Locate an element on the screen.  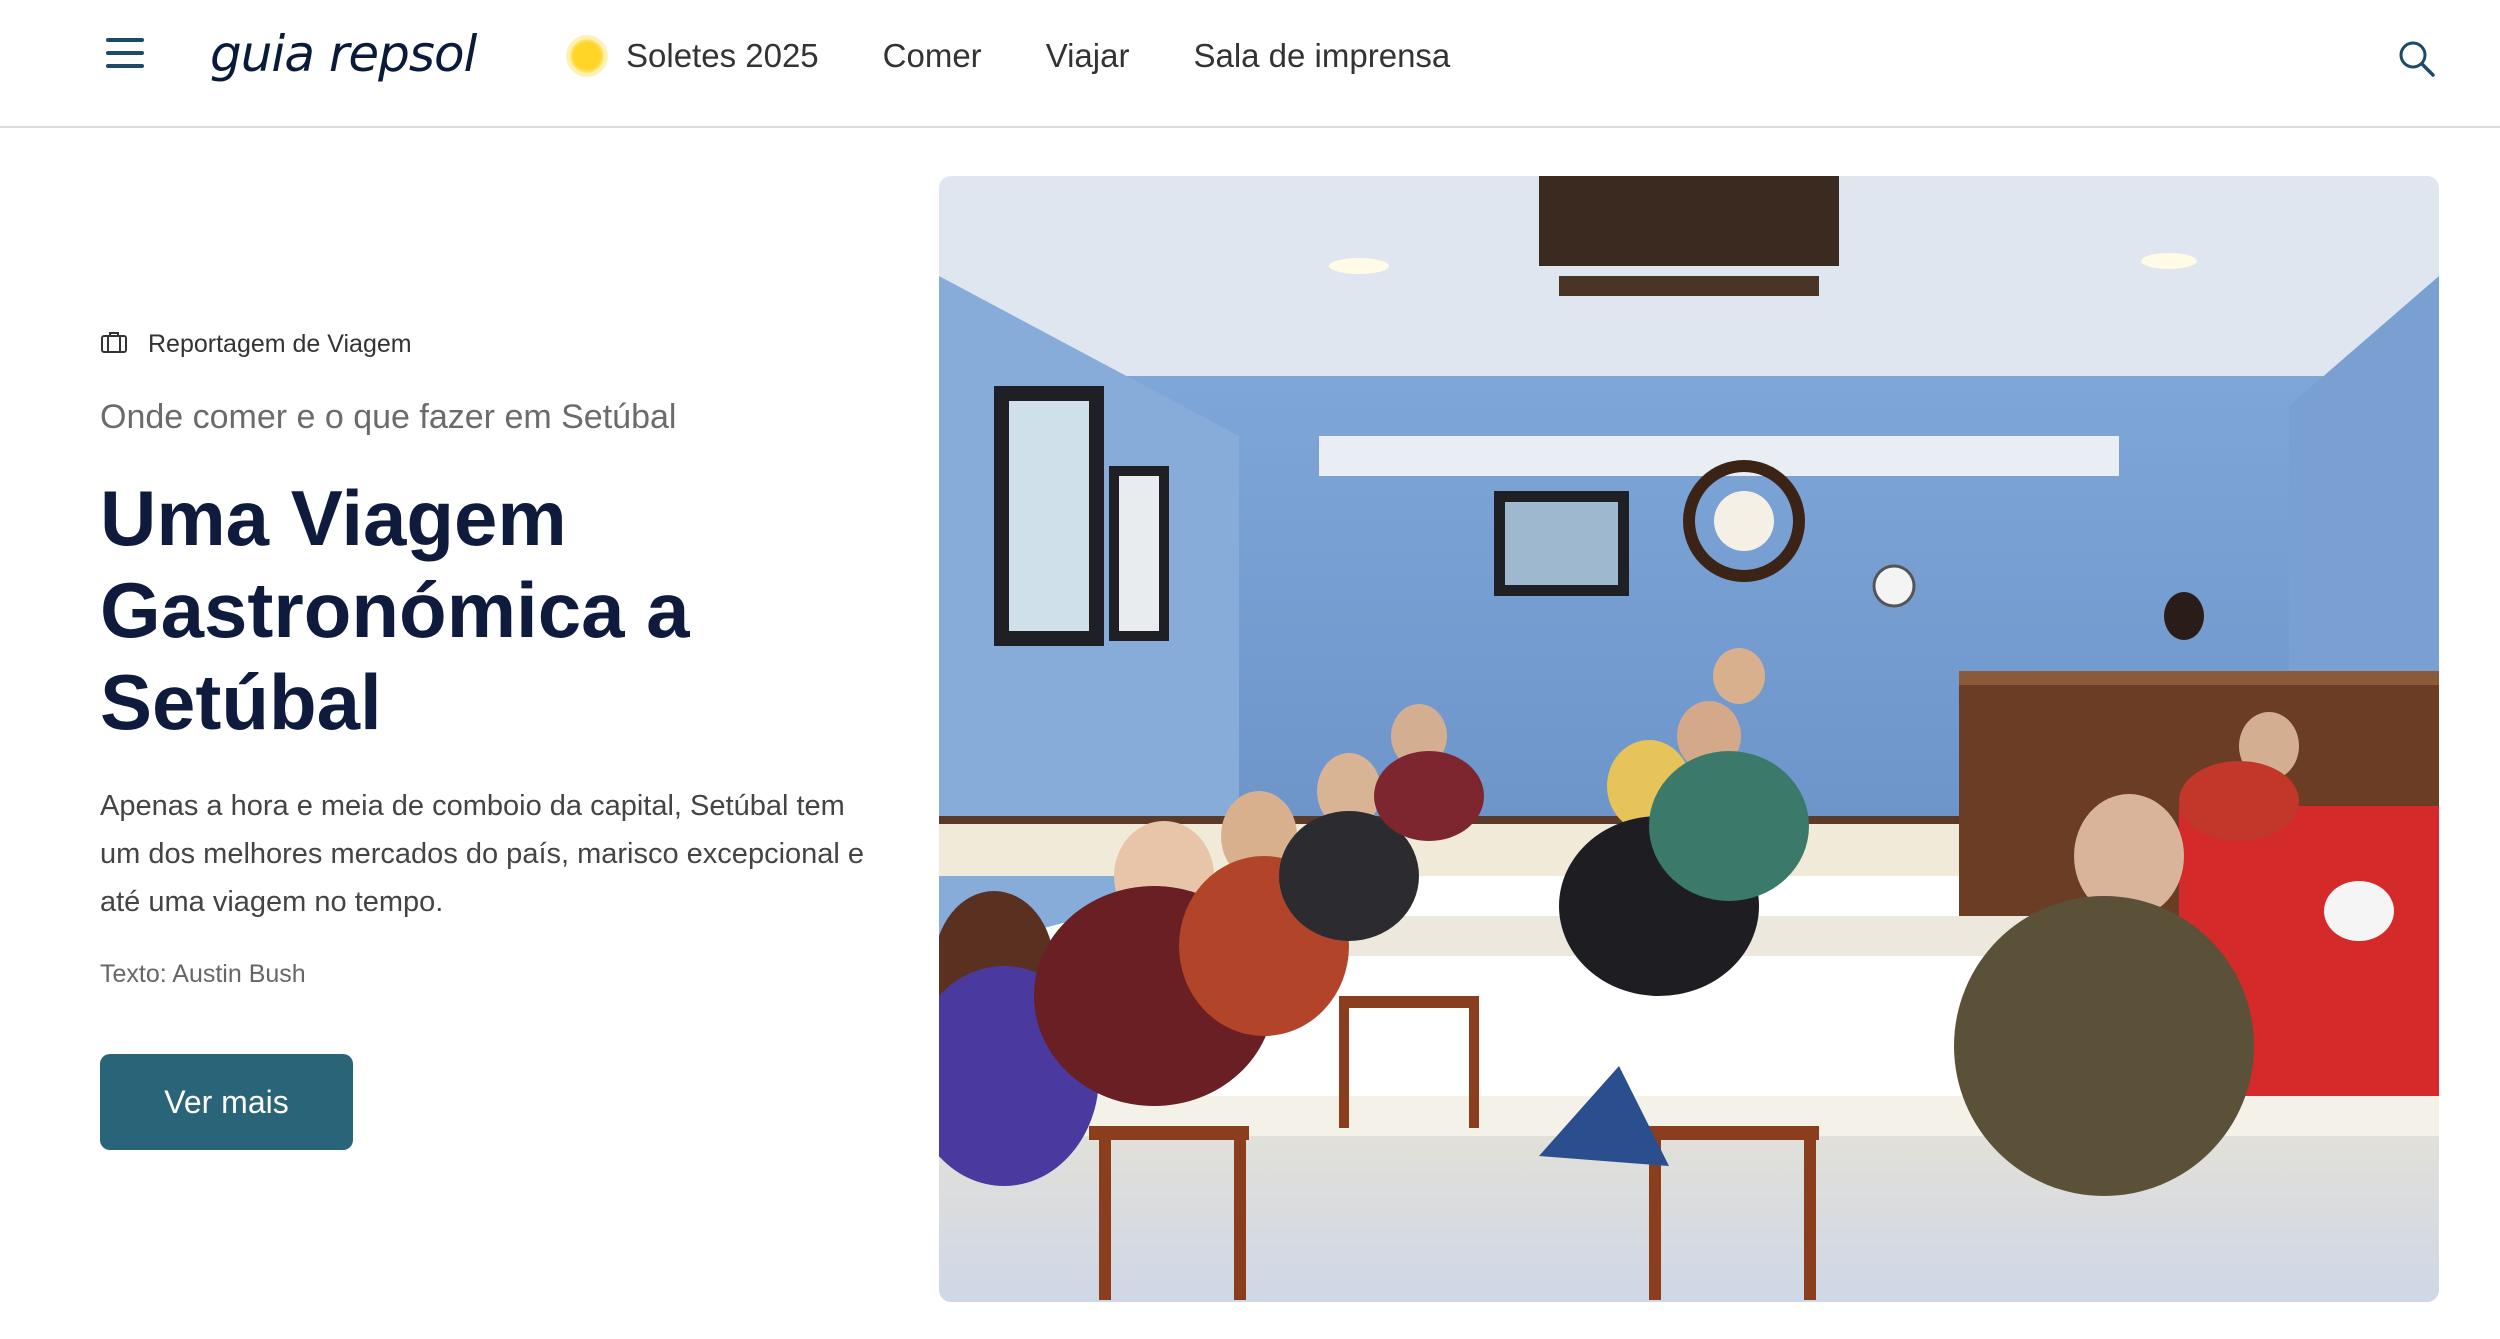
suitcase-icon is located at coordinates (114, 344).